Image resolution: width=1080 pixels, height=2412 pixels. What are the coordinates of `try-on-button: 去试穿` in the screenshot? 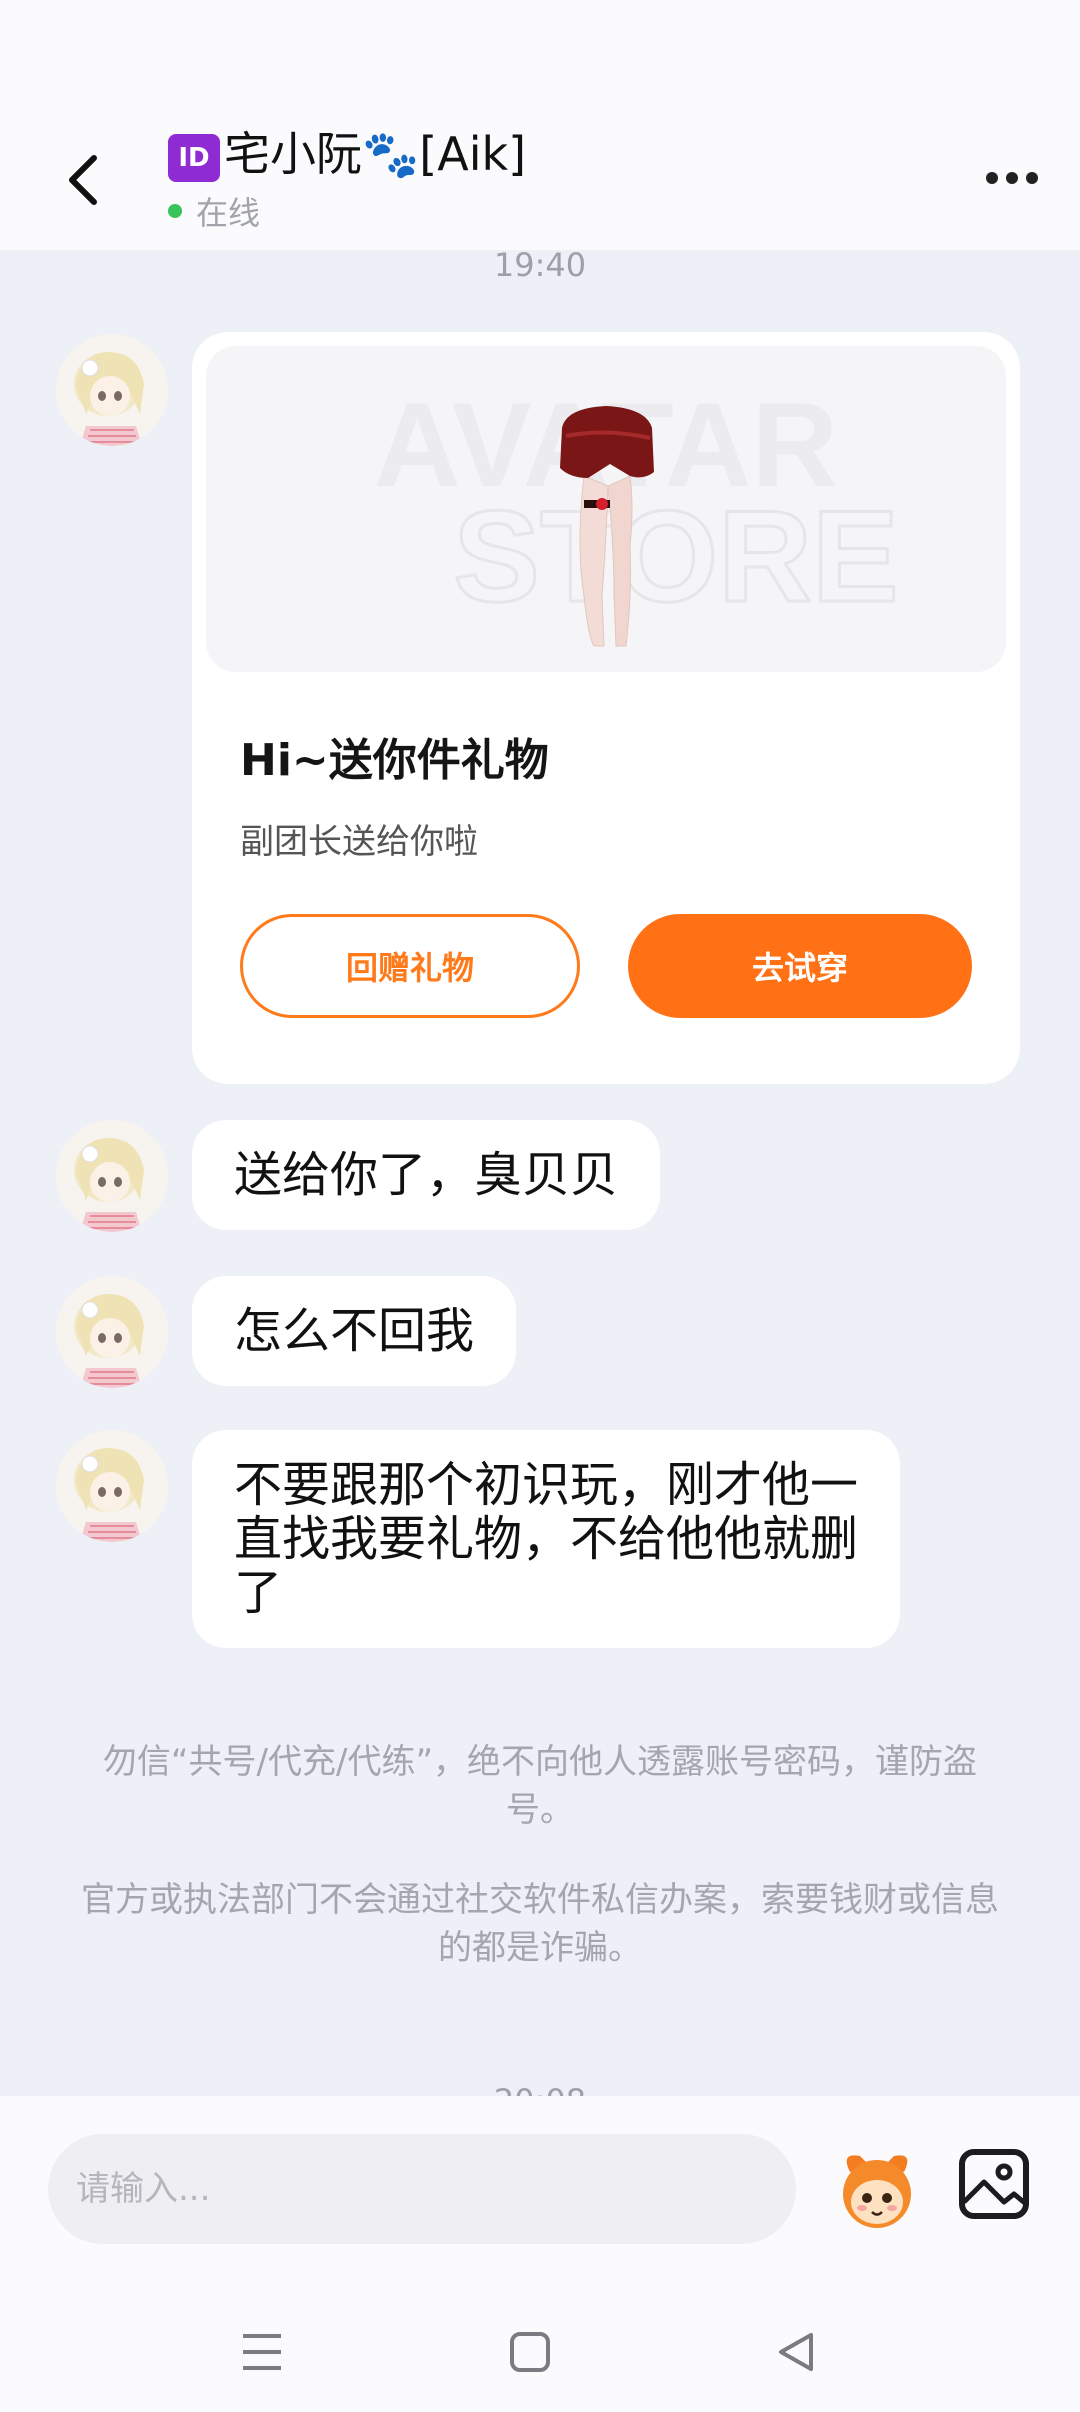 It's located at (800, 966).